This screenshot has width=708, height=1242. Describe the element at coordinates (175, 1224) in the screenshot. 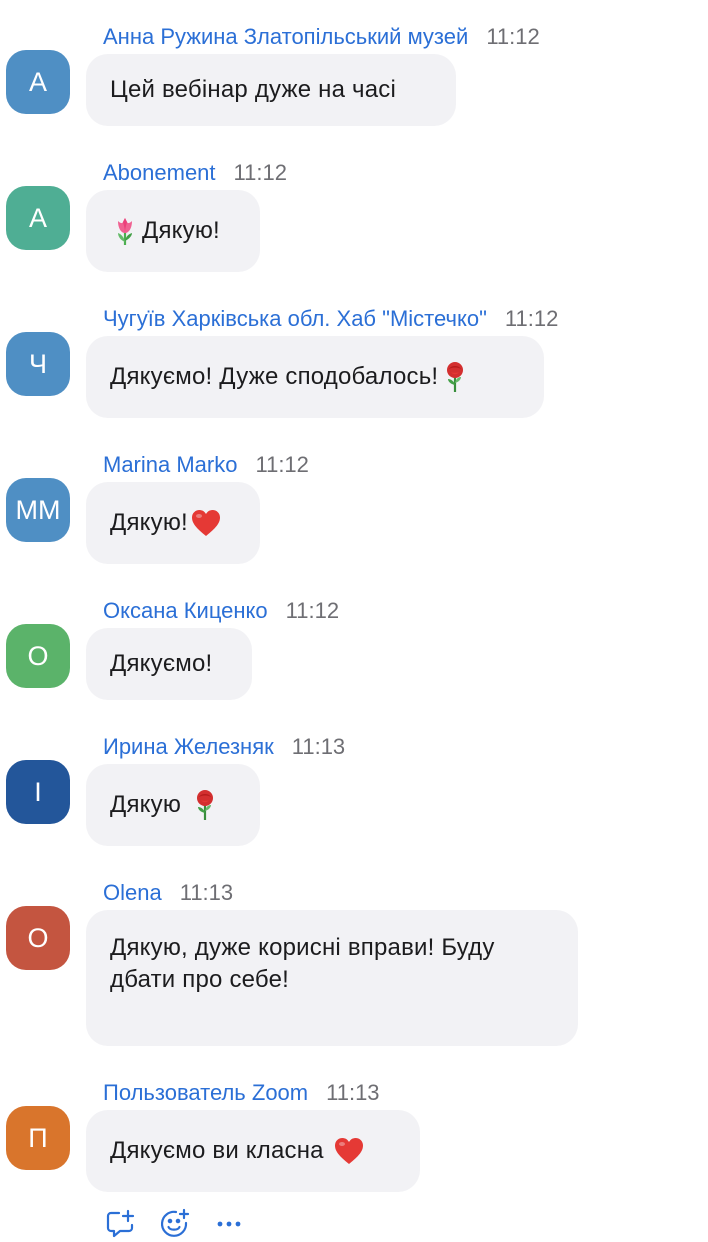

I see `add-reaction-icon` at that location.